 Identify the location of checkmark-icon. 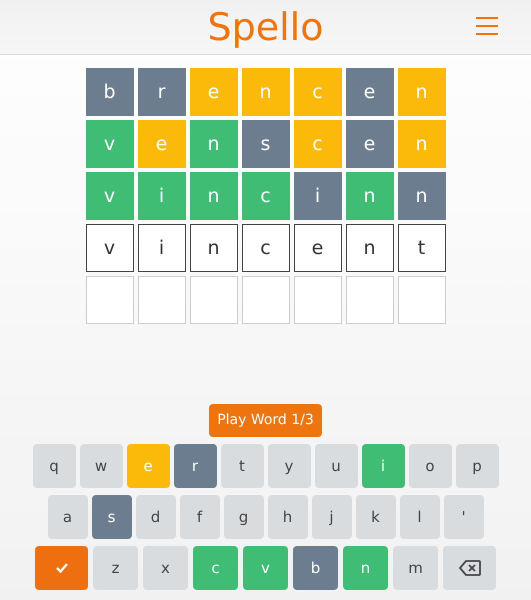
(62, 568).